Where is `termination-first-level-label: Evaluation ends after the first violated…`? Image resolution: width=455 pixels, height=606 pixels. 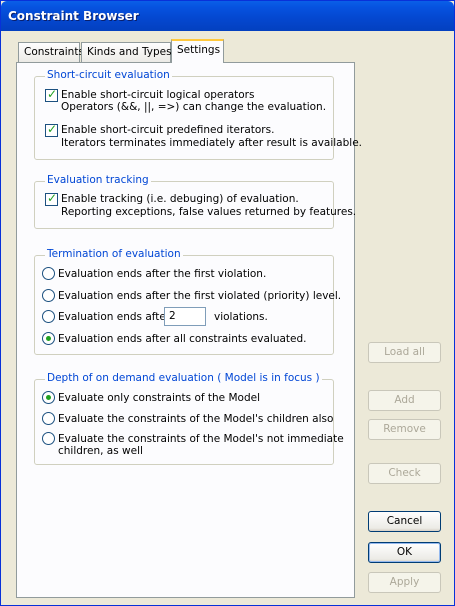
termination-first-level-label: Evaluation ends after the first violated… is located at coordinates (200, 296).